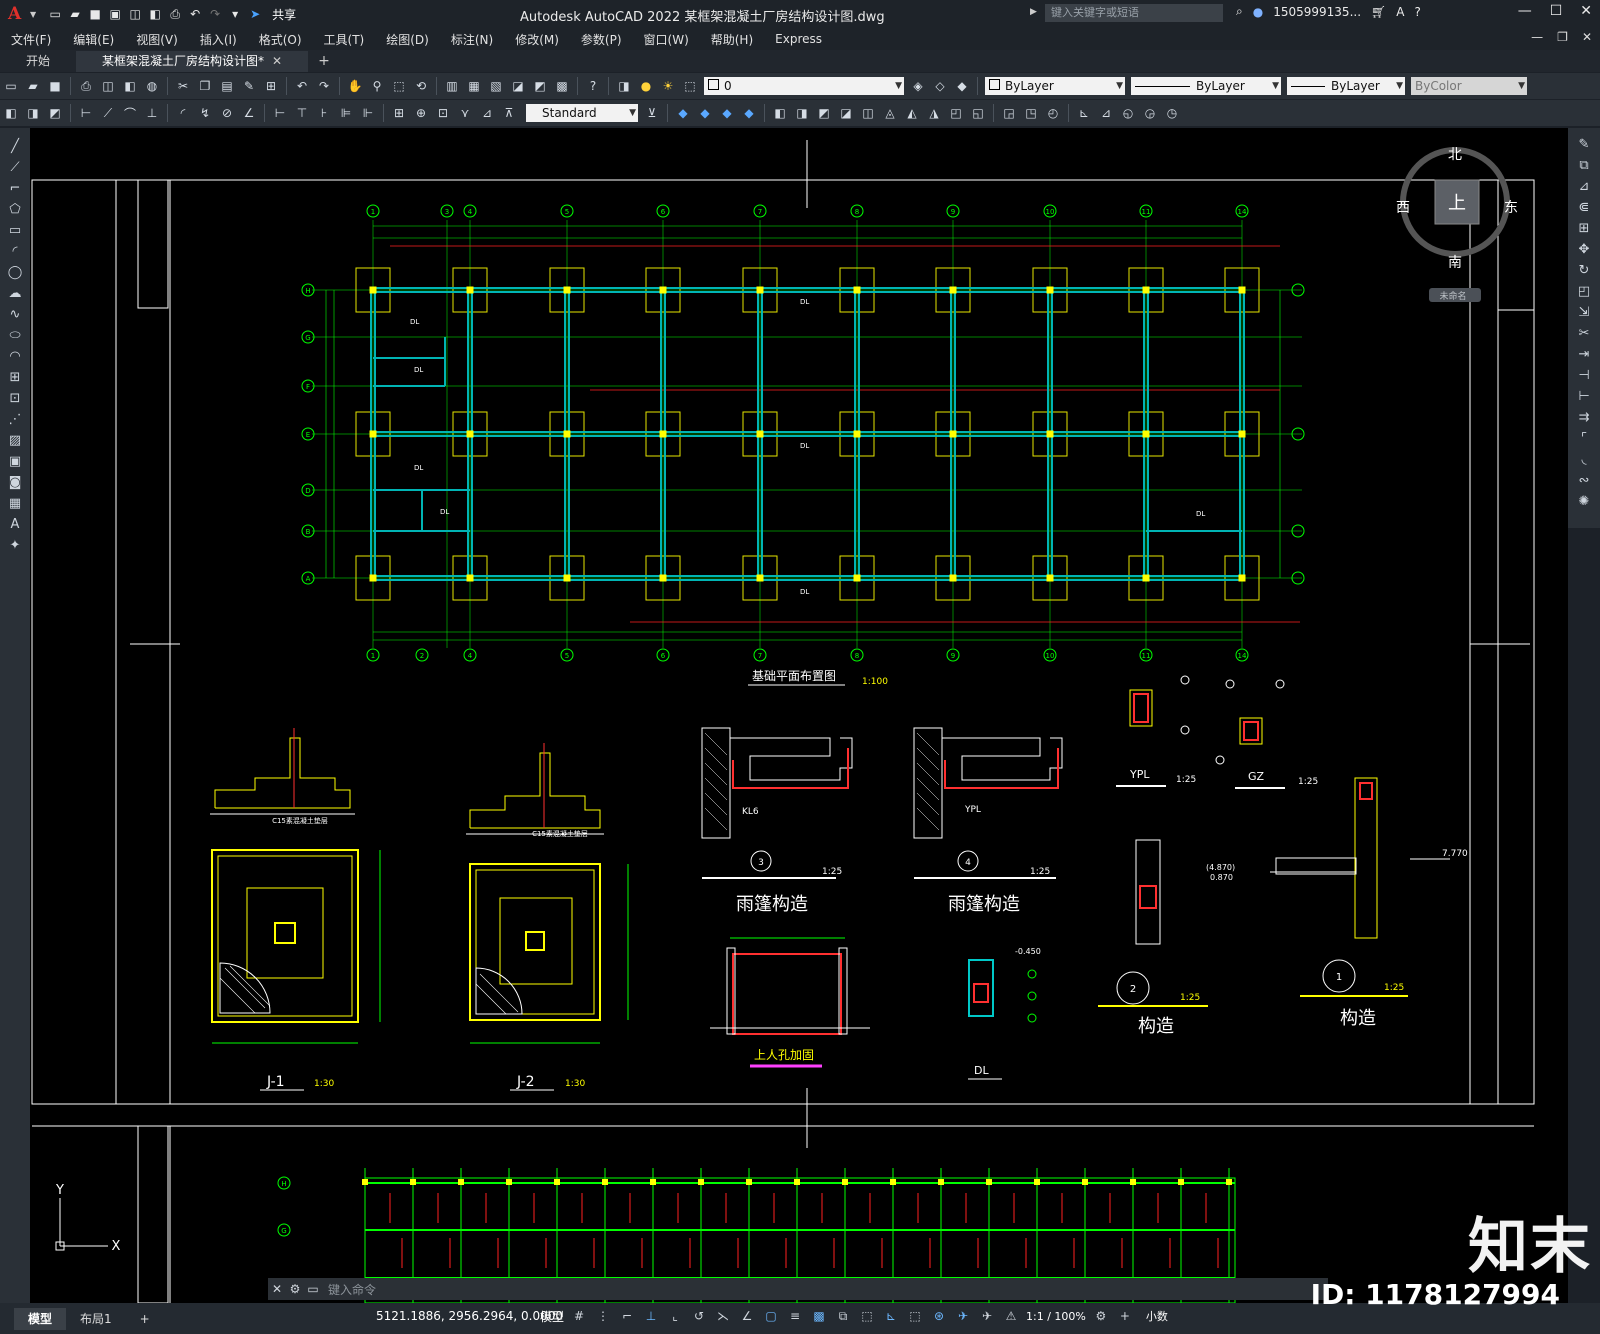 This screenshot has height=1334, width=1600. What do you see at coordinates (215, 14) in the screenshot?
I see `redo-icon: ↷` at bounding box center [215, 14].